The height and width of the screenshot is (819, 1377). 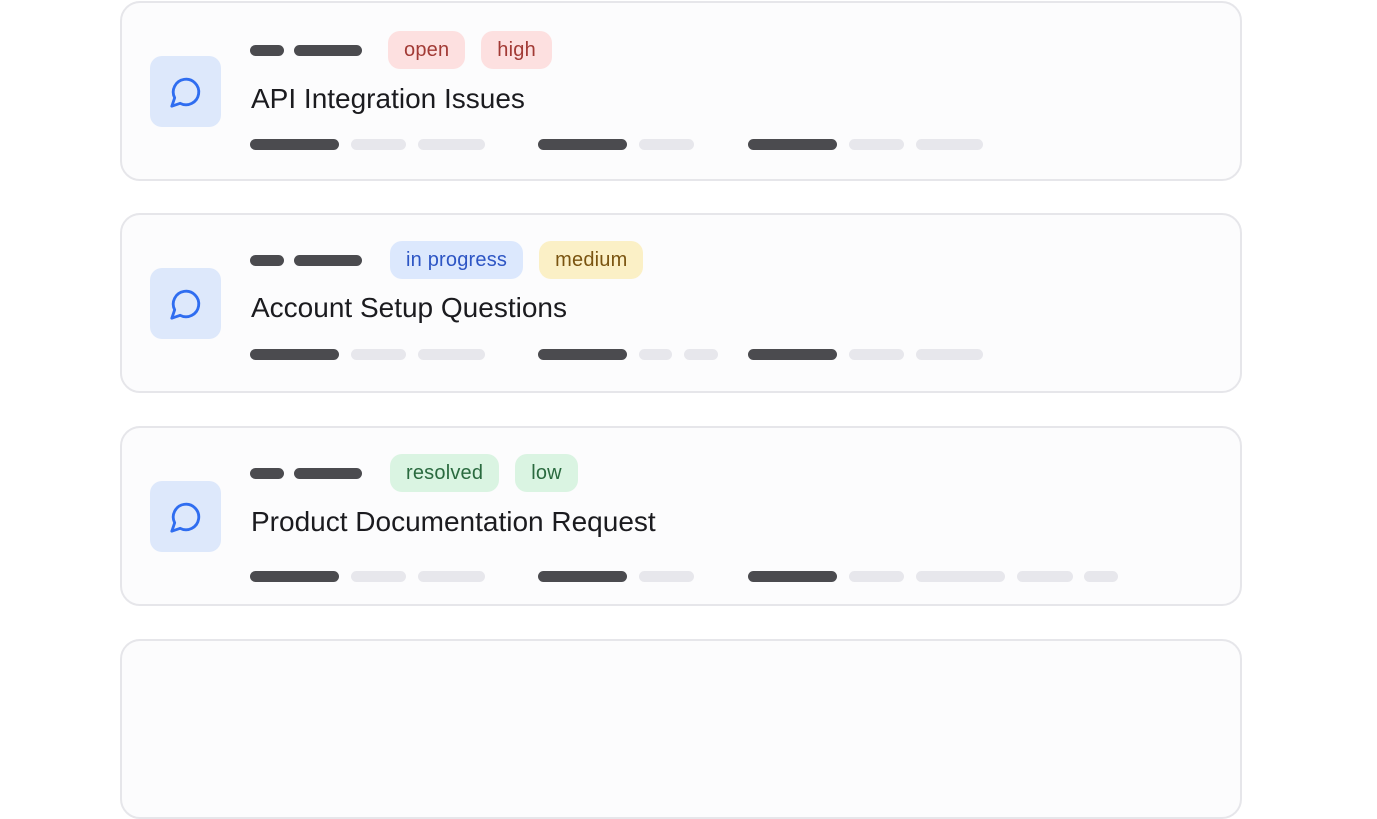 I want to click on ticket-meta-row: in progress medium, so click(x=447, y=260).